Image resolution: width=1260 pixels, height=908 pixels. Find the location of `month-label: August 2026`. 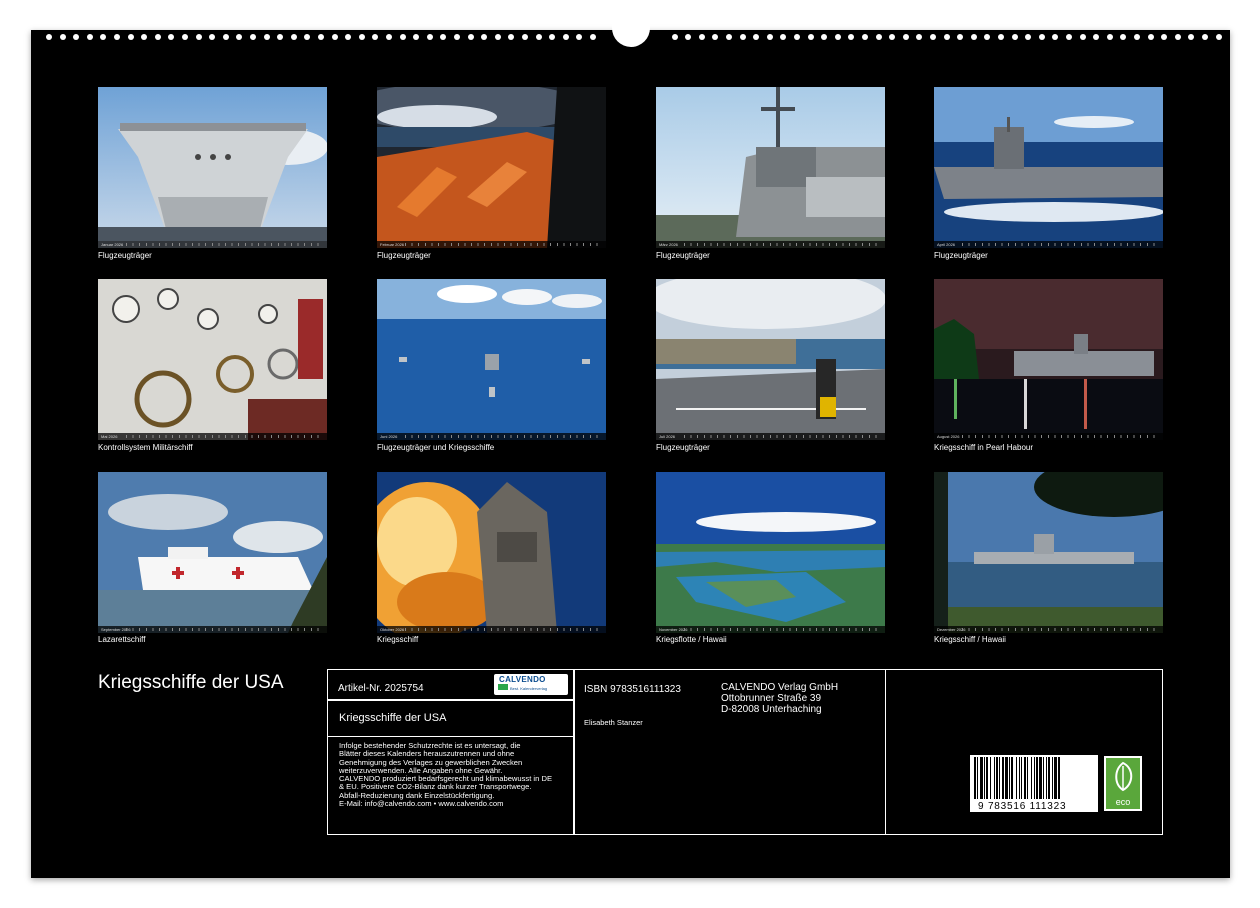

month-label: August 2026 is located at coordinates (948, 436).